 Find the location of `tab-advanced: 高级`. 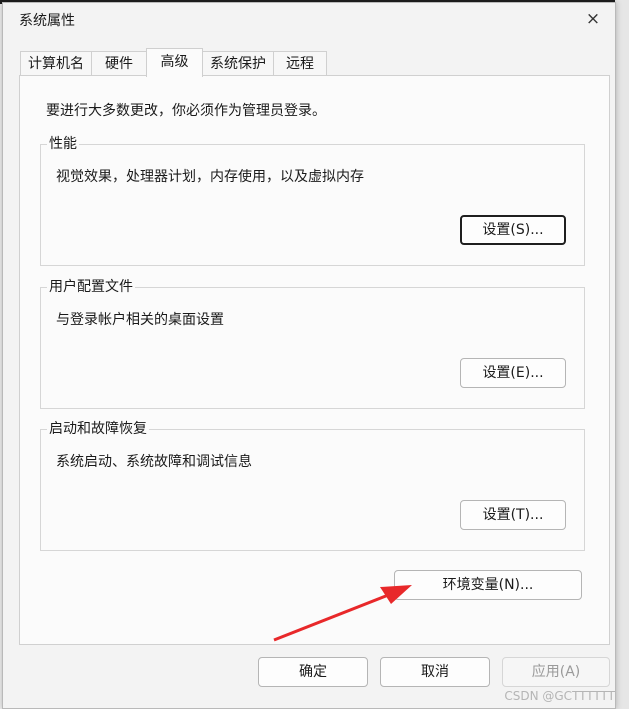

tab-advanced: 高级 is located at coordinates (174, 62).